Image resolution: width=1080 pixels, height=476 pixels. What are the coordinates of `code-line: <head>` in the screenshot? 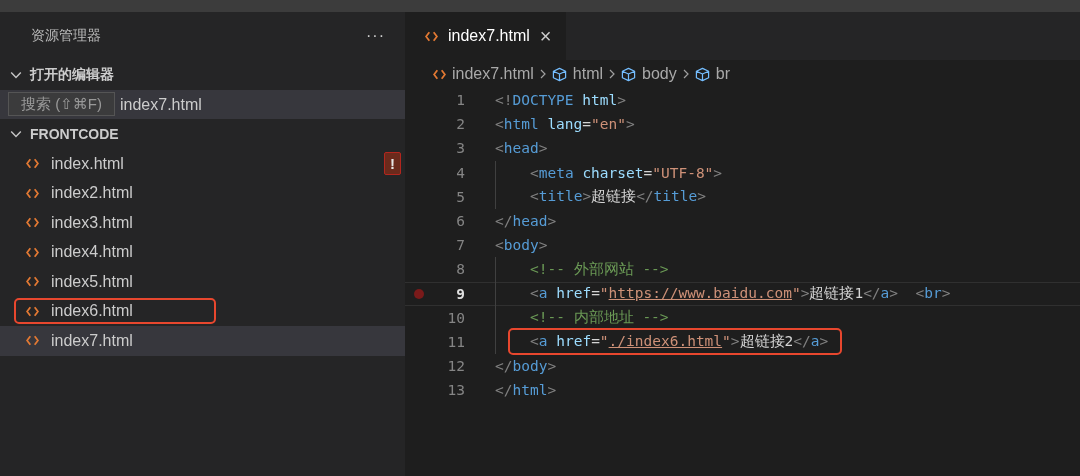 It's located at (521, 149).